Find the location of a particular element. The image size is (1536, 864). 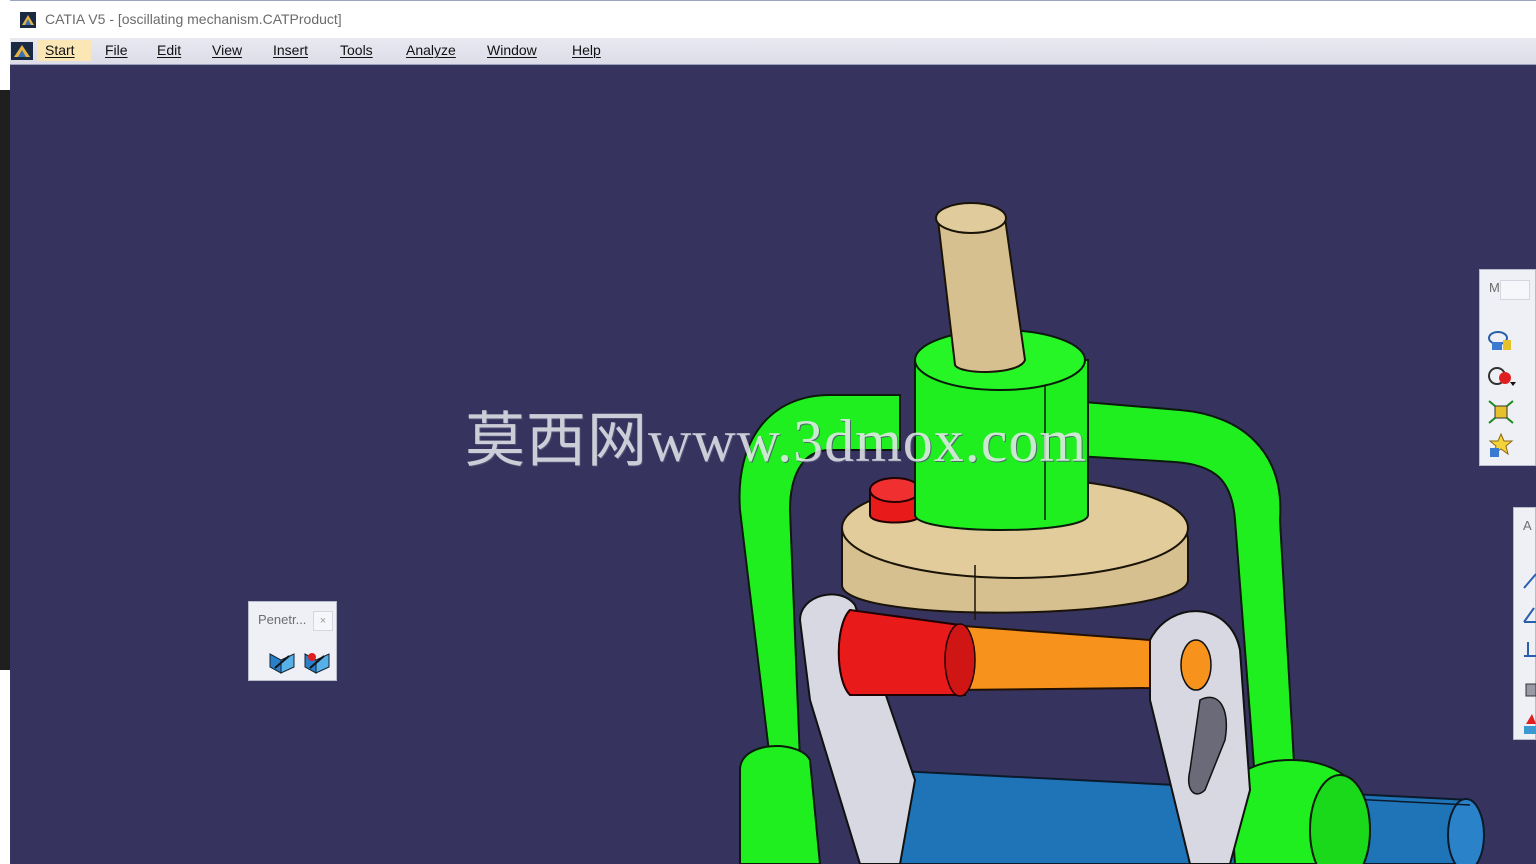

move-toolbar: M is located at coordinates (1507, 367).